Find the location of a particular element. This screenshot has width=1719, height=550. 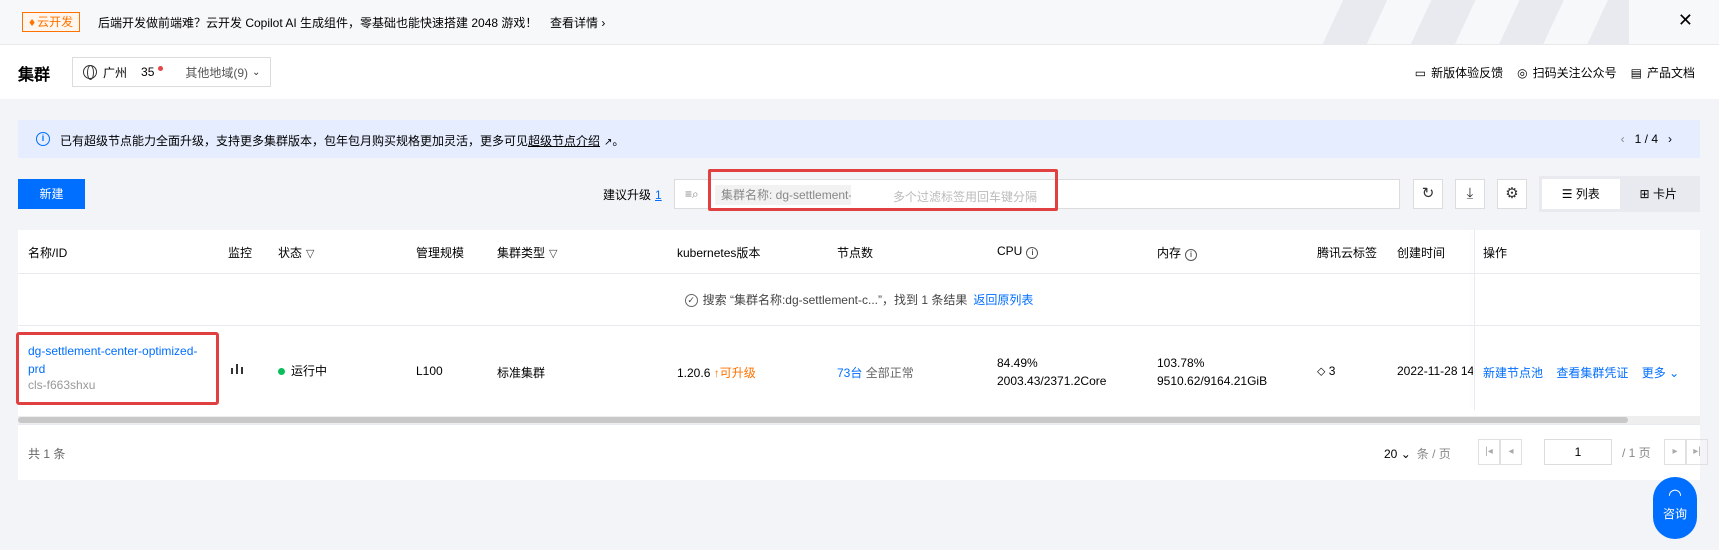

consult-button: ◠ 咨询 is located at coordinates (1675, 508).